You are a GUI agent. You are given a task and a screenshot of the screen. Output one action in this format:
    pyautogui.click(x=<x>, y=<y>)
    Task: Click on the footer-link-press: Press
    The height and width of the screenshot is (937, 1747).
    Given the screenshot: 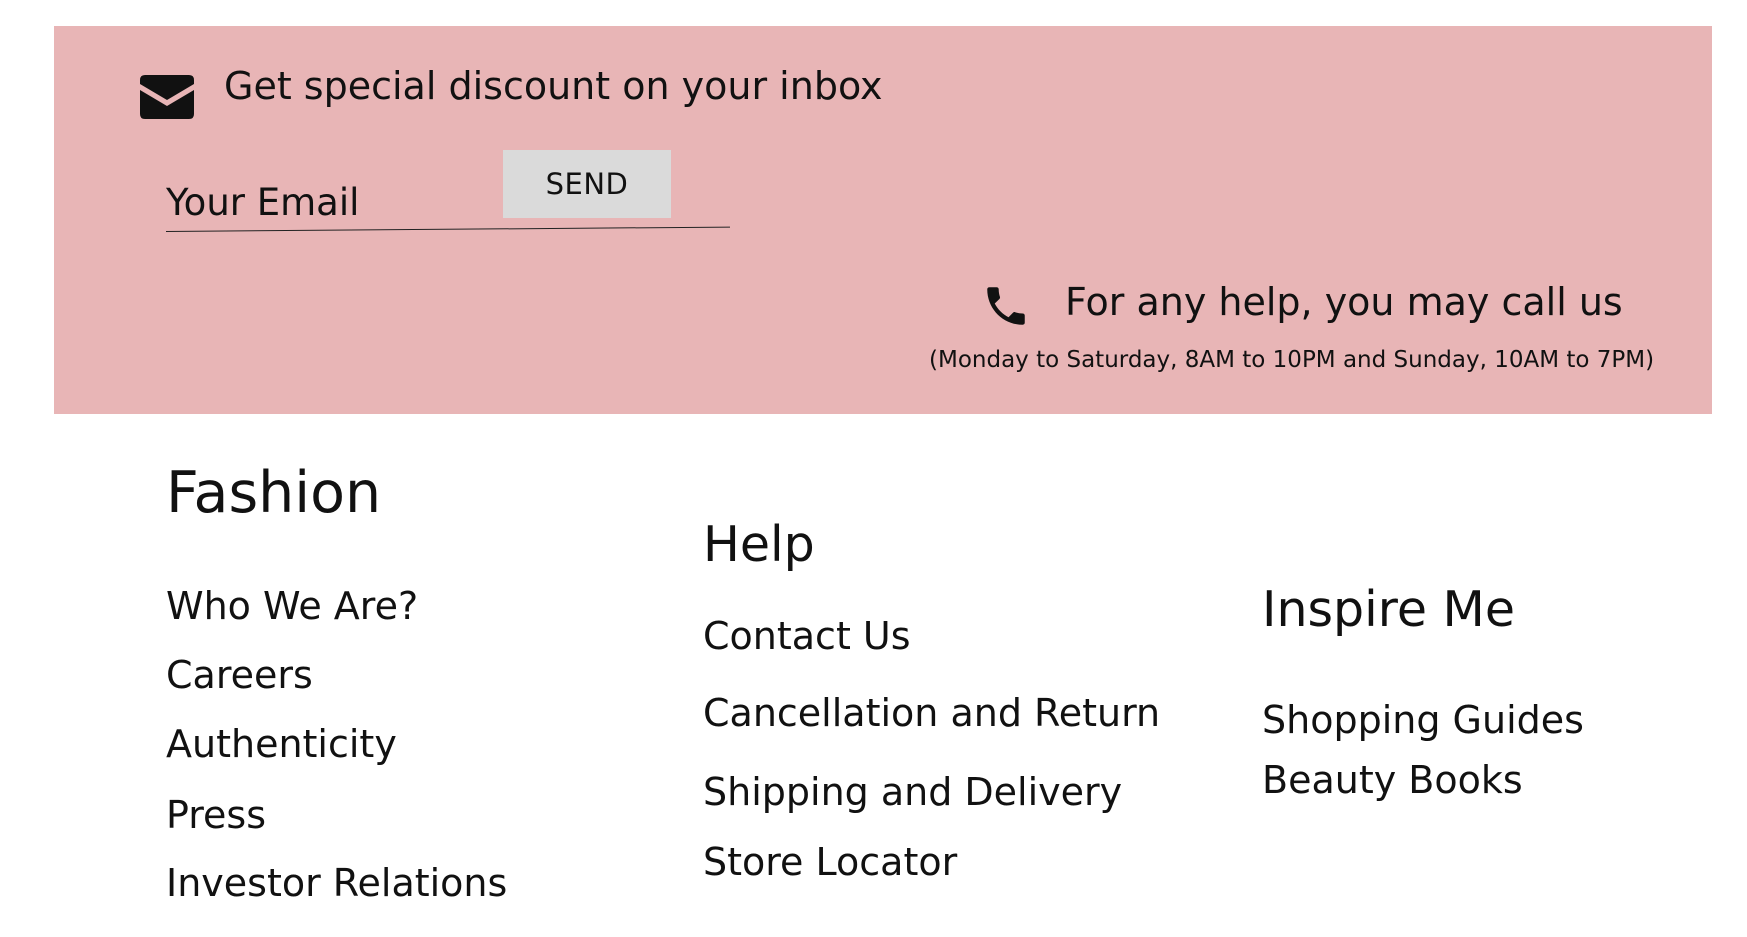 What is the action you would take?
    pyautogui.click(x=216, y=815)
    